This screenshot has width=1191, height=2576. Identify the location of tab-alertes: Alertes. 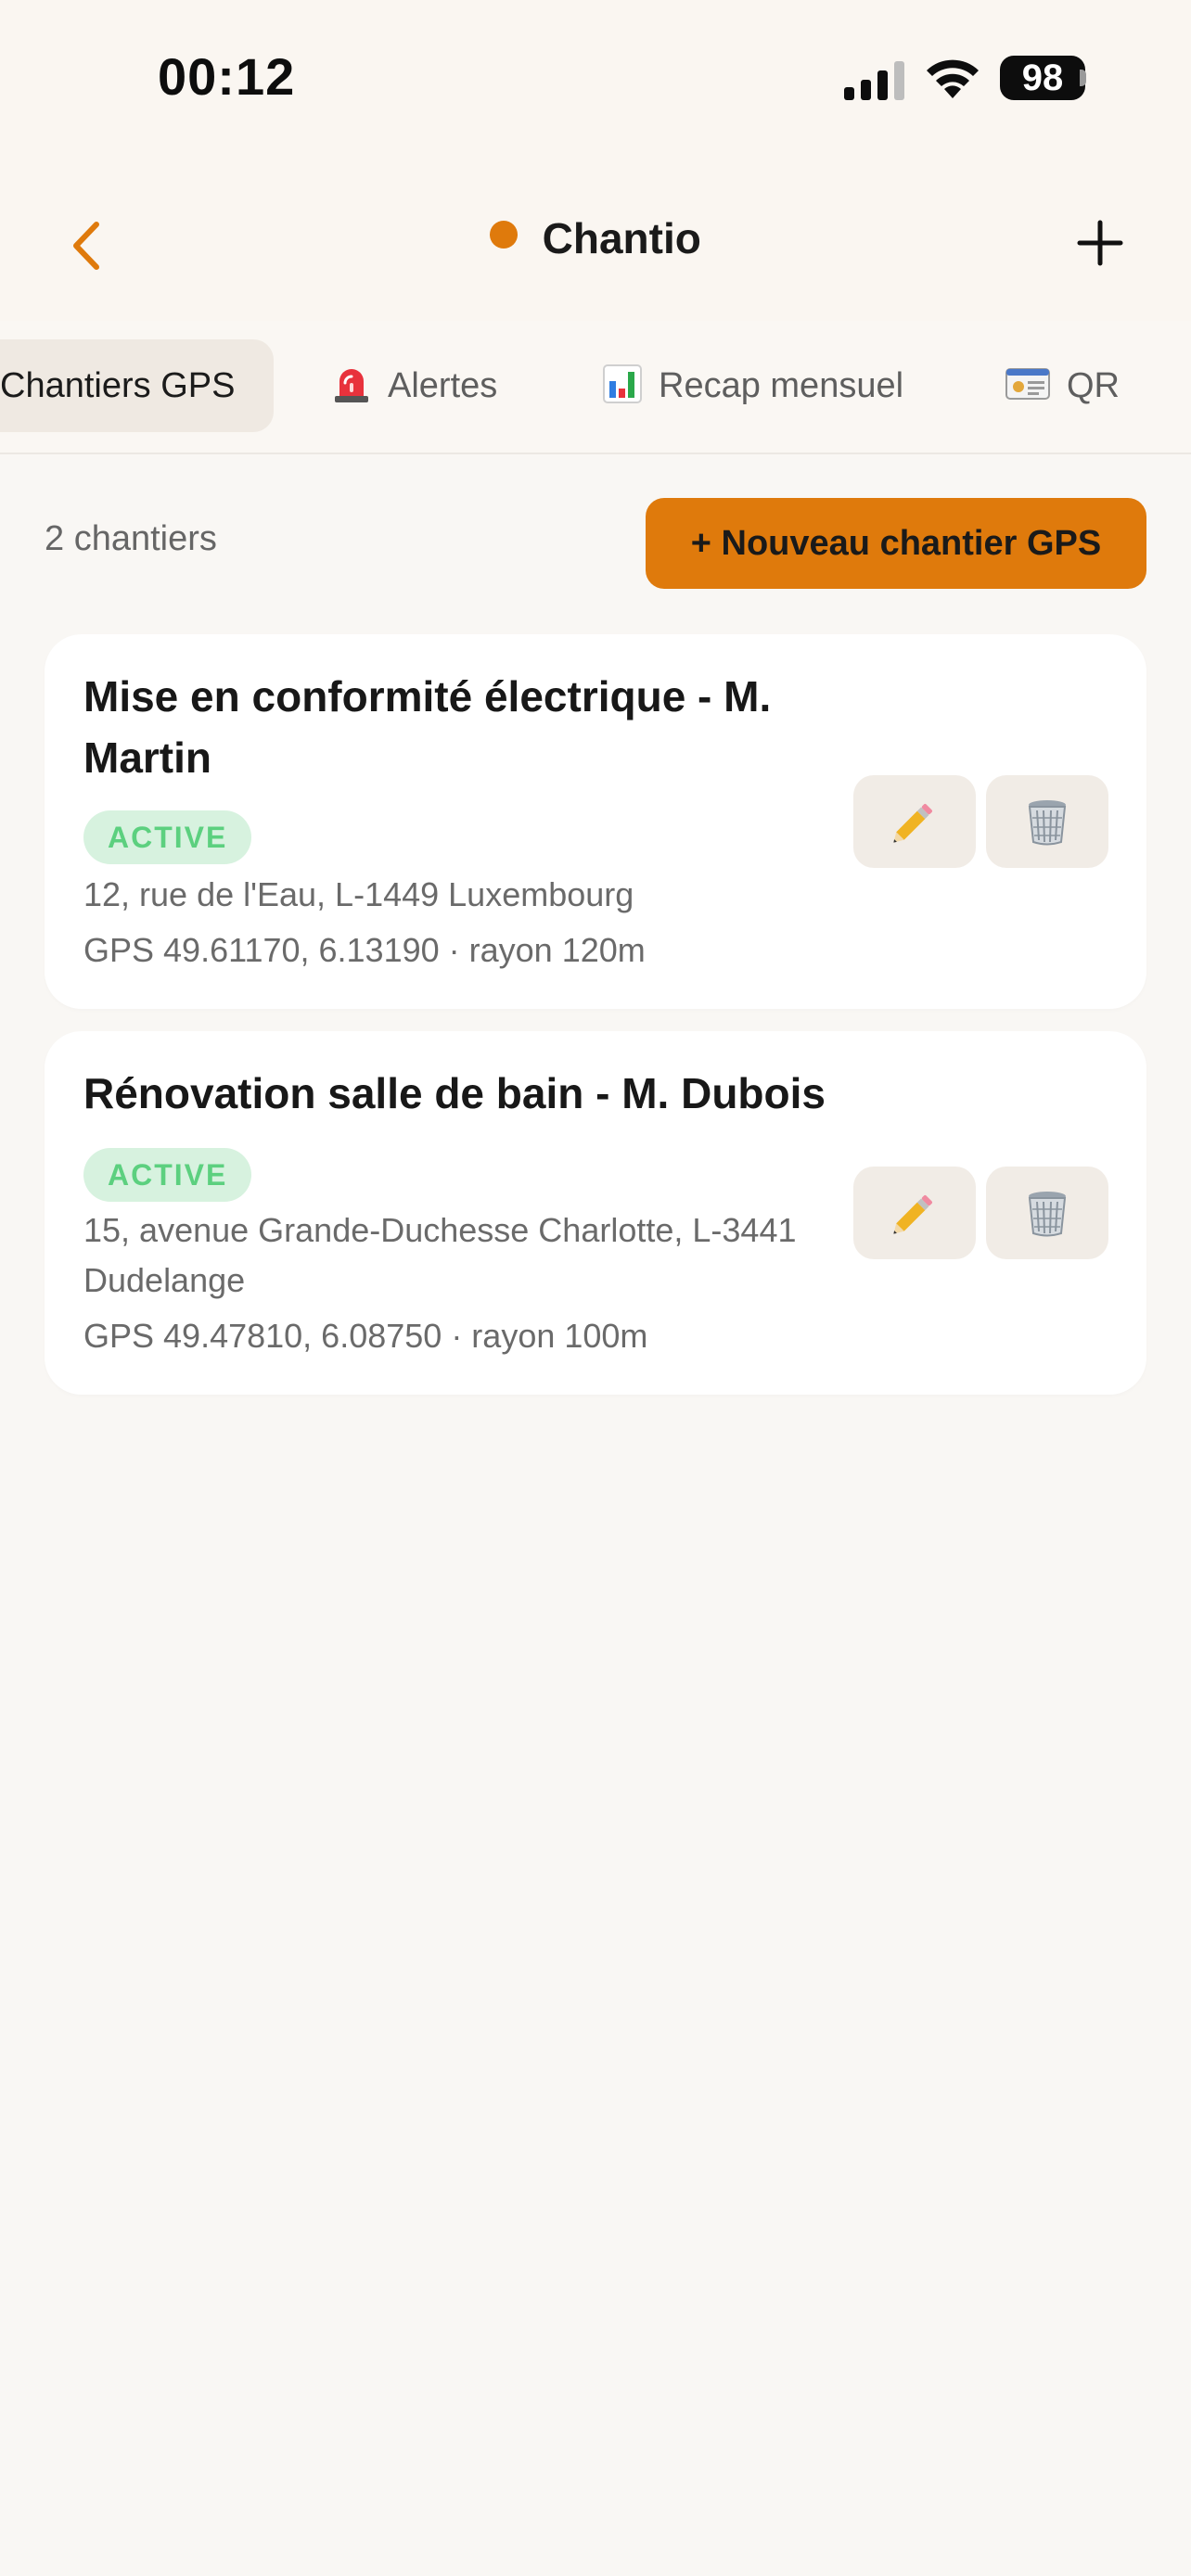
(414, 385).